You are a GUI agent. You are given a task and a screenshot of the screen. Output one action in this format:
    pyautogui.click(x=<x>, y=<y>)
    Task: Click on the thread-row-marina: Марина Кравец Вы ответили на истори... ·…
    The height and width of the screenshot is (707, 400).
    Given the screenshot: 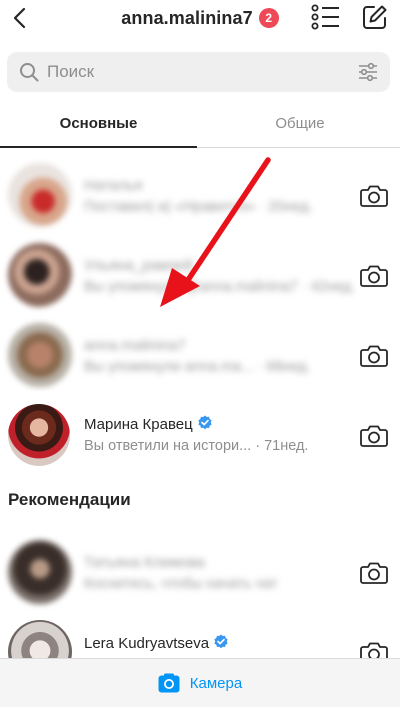 What is the action you would take?
    pyautogui.click(x=200, y=435)
    